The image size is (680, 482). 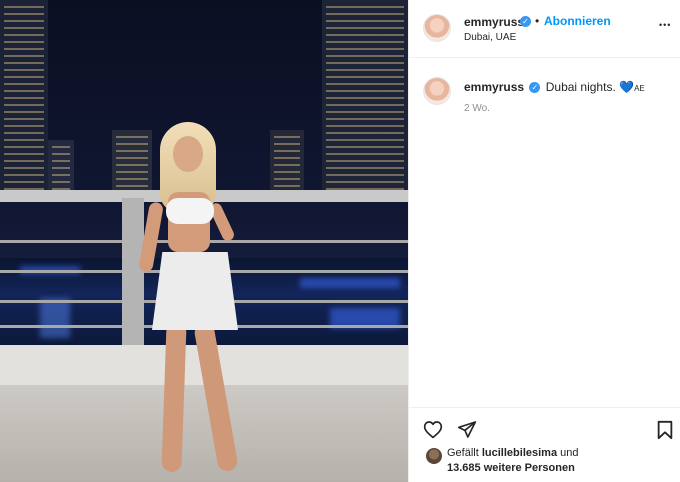 I want to click on blue-heart-emoji: 💙, so click(x=627, y=87).